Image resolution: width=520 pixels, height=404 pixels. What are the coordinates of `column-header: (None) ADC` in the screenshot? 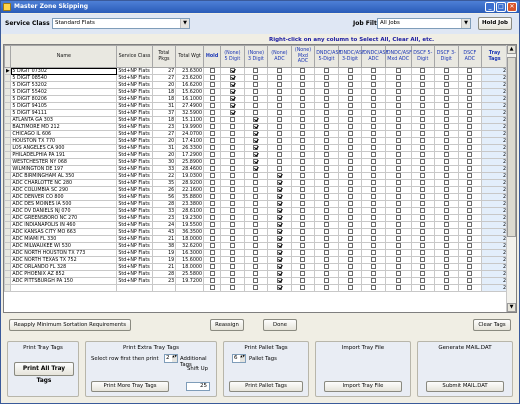 It's located at (279, 56).